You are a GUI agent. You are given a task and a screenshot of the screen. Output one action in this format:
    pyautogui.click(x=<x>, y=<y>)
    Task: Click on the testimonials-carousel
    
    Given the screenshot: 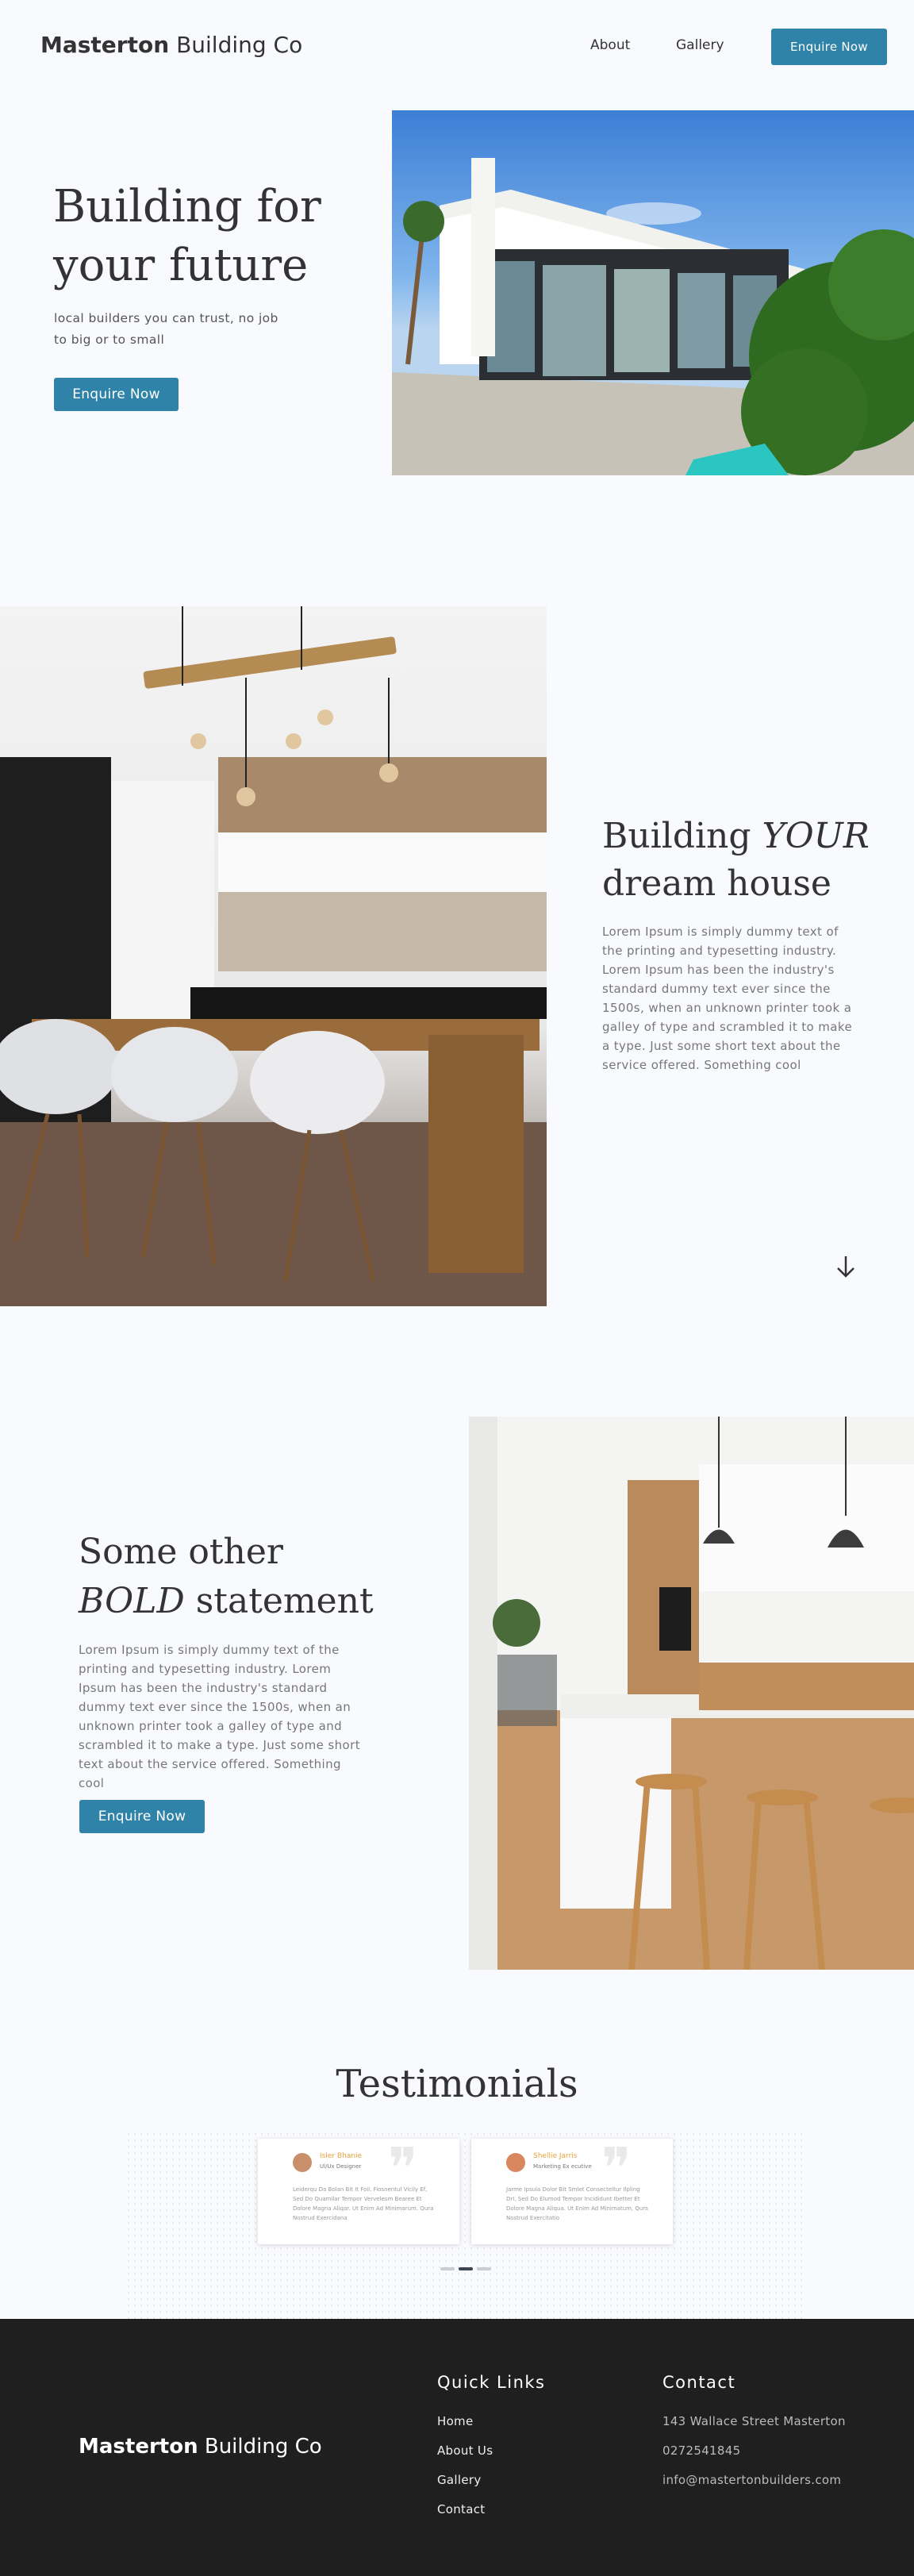 What is the action you would take?
    pyautogui.click(x=465, y=2225)
    